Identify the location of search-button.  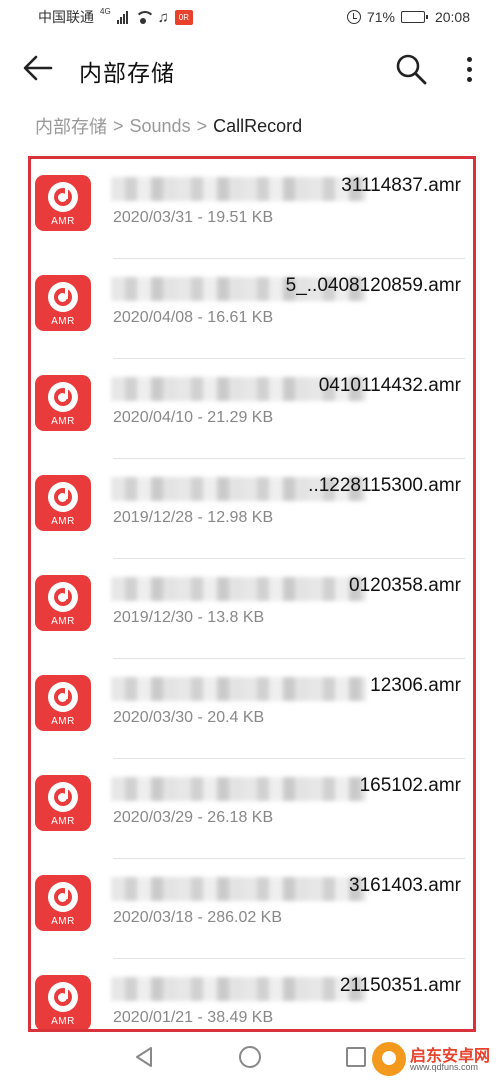
(411, 69).